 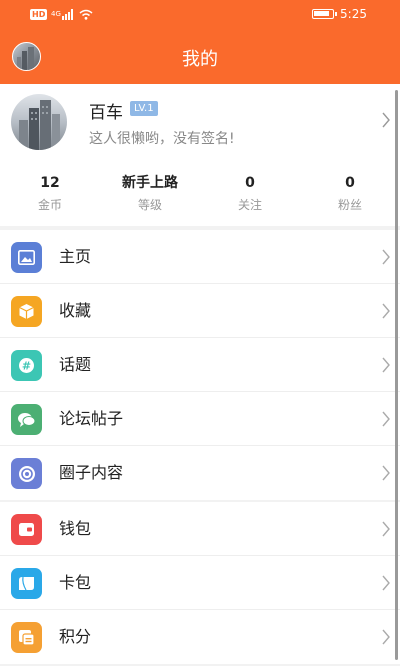 I want to click on menu-item-points: 积分, so click(x=200, y=637).